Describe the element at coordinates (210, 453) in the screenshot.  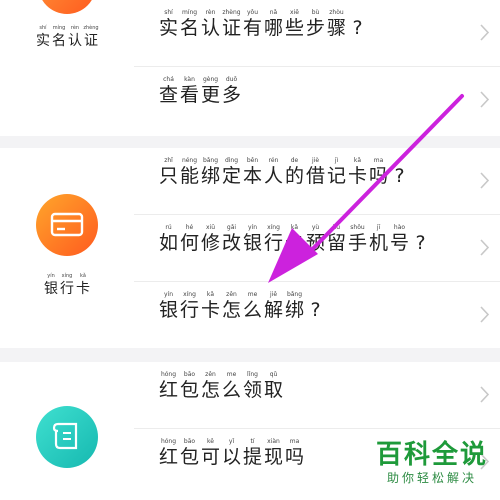
I see `hanzi-with-pinyin: kě 可` at that location.